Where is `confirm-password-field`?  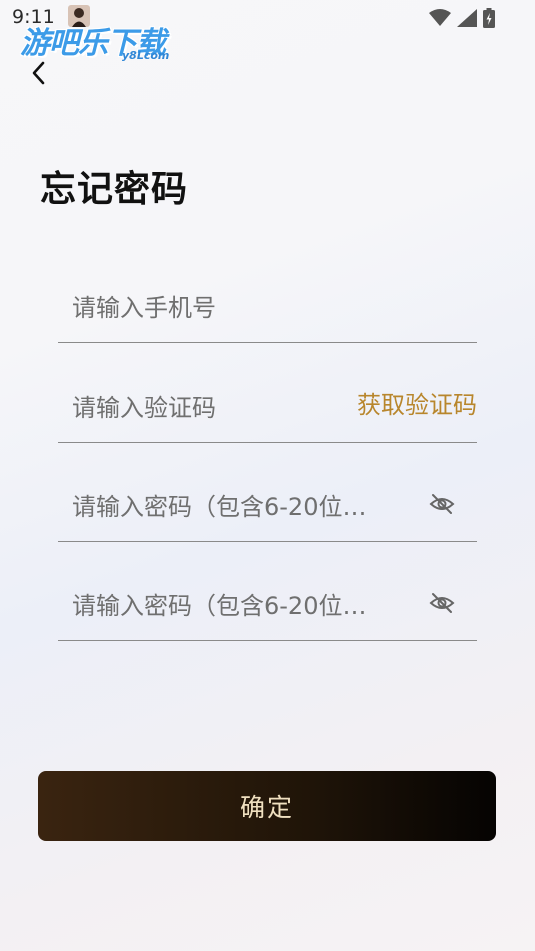
confirm-password-field is located at coordinates (267, 591).